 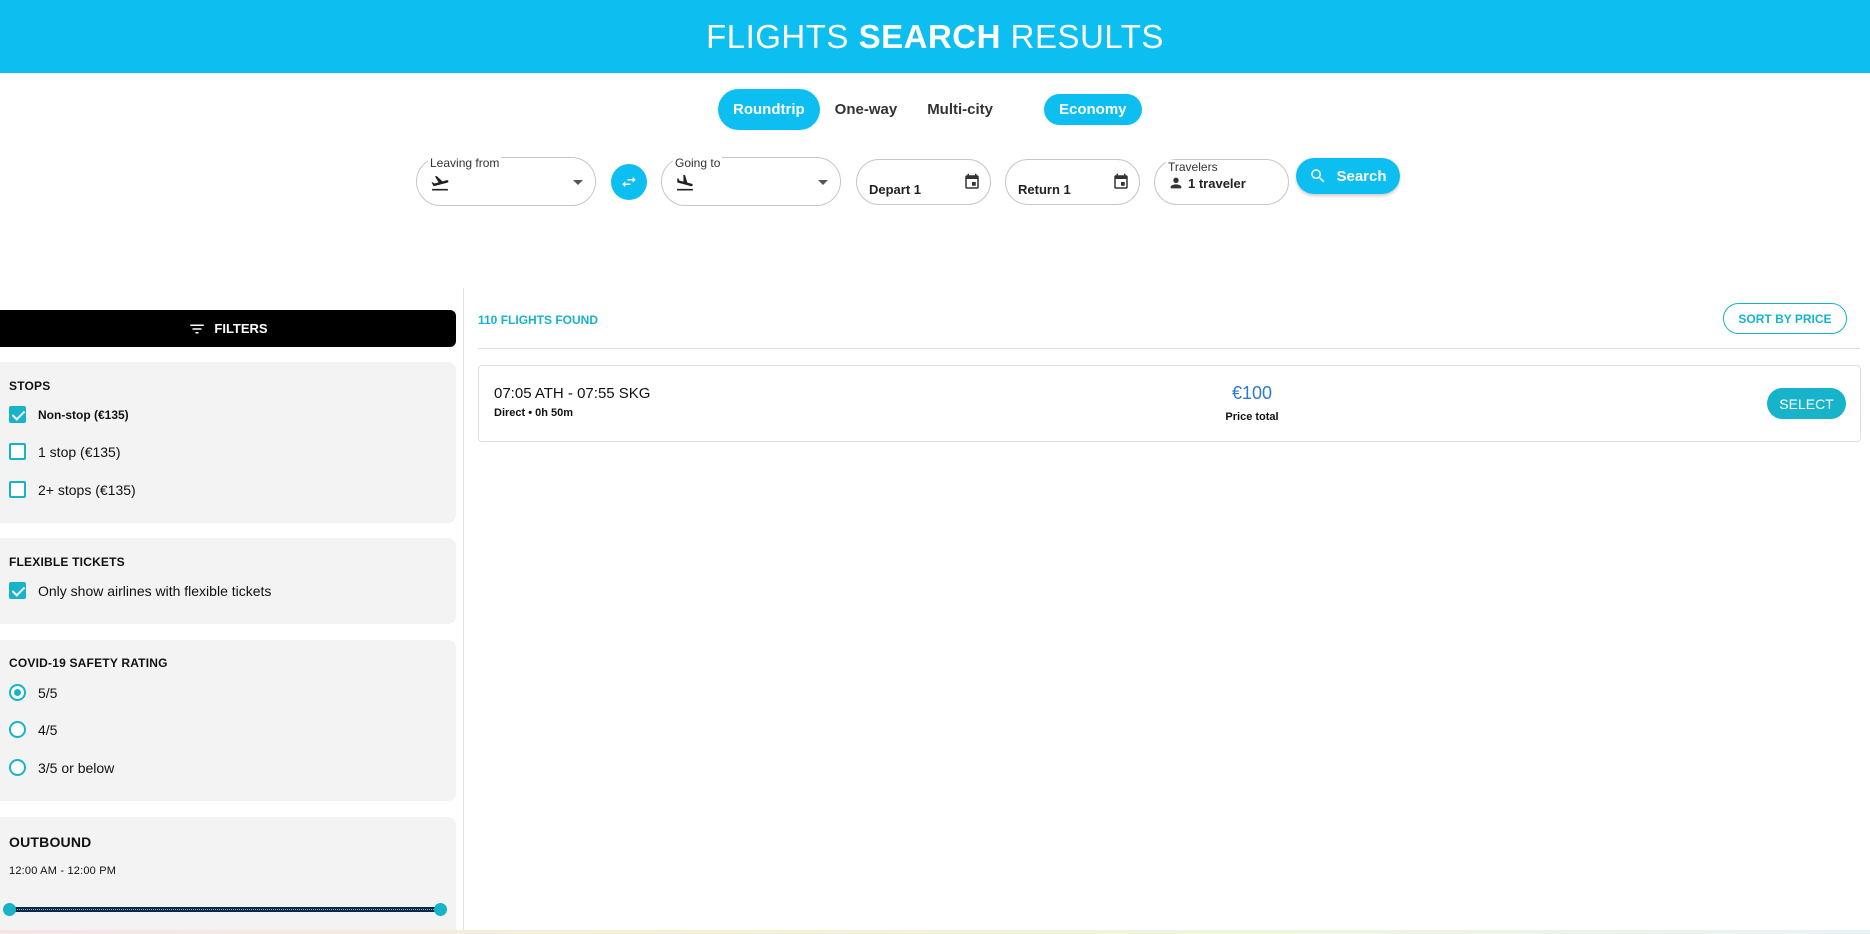 I want to click on option-label: 4/5, so click(x=48, y=729).